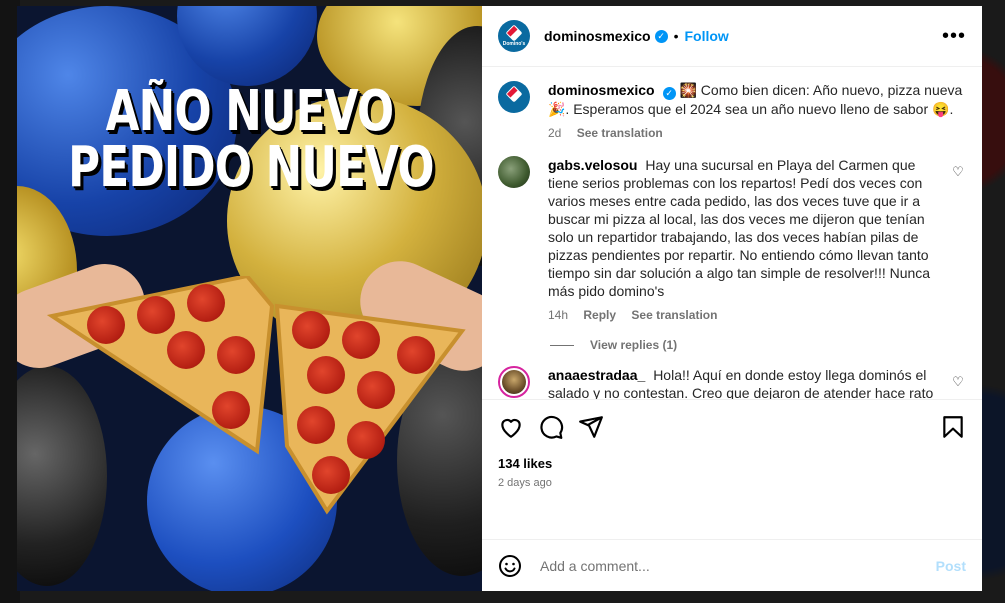 The width and height of the screenshot is (1005, 603). Describe the element at coordinates (601, 90) in the screenshot. I see `caption-username: dominosmexico` at that location.